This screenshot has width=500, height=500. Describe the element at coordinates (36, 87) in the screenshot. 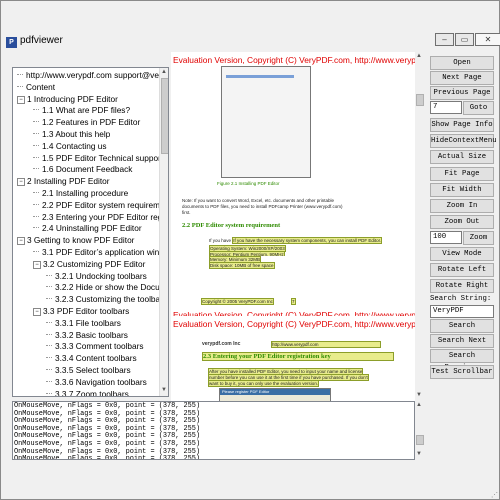

I see `tree-item: Content` at that location.